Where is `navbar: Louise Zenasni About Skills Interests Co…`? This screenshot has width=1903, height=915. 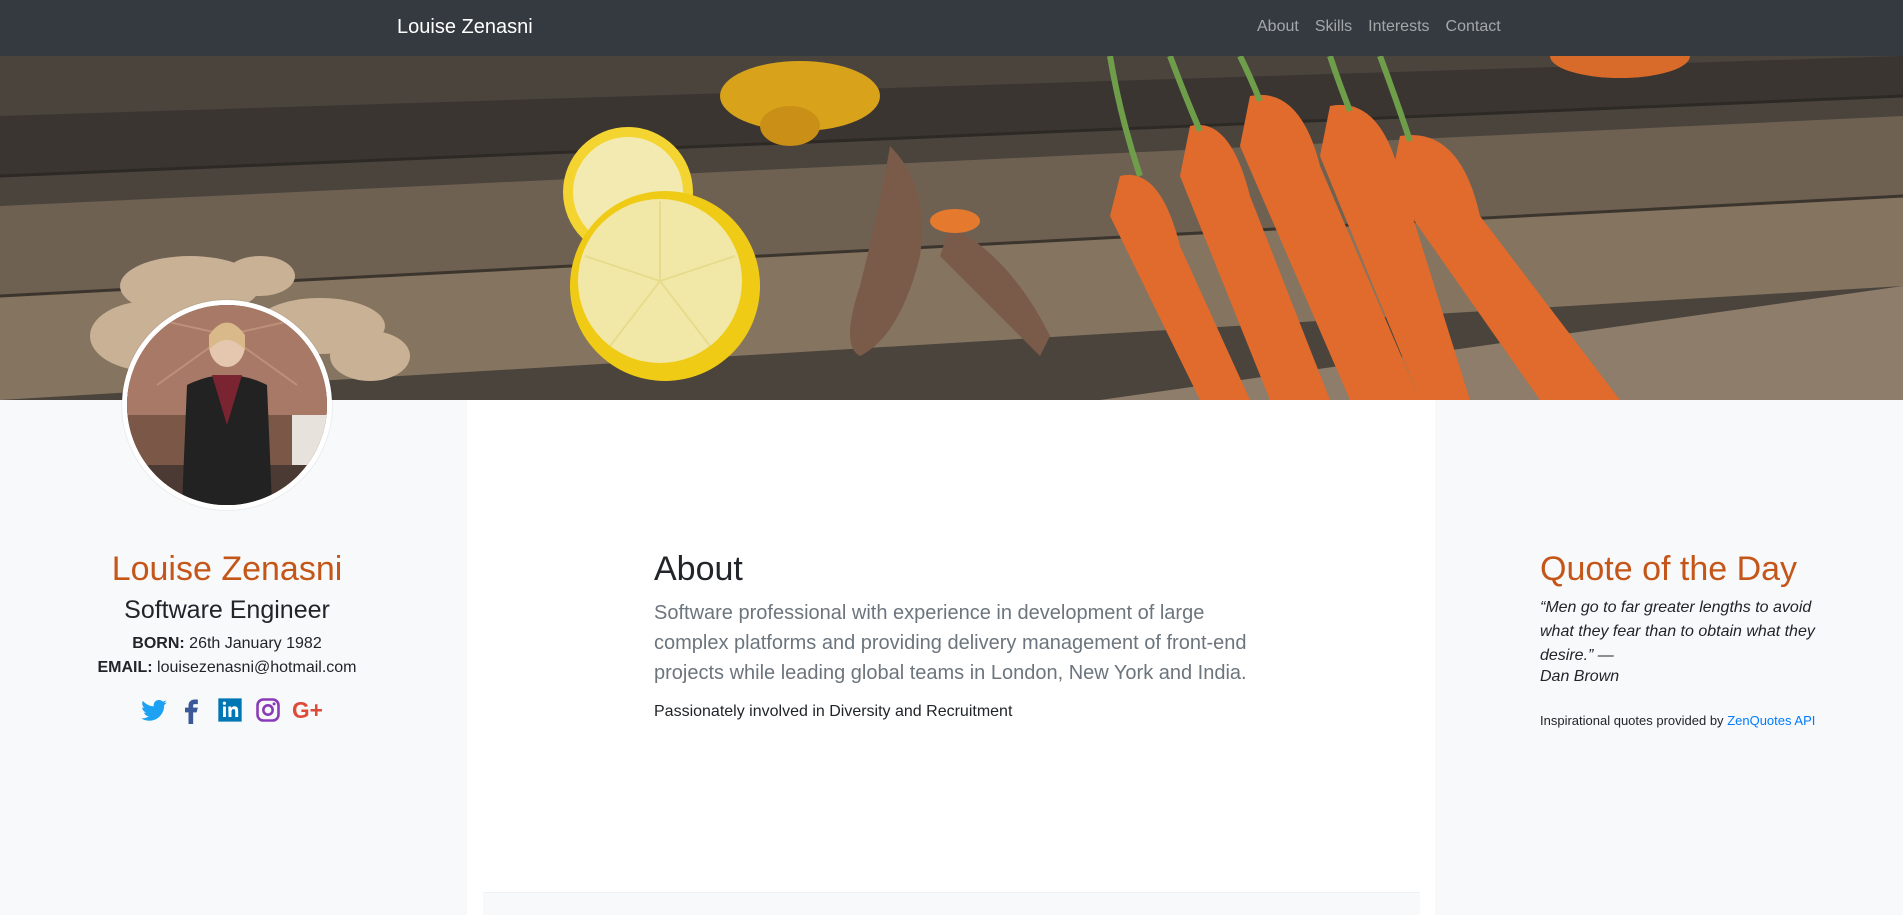 navbar: Louise Zenasni About Skills Interests Co… is located at coordinates (951, 28).